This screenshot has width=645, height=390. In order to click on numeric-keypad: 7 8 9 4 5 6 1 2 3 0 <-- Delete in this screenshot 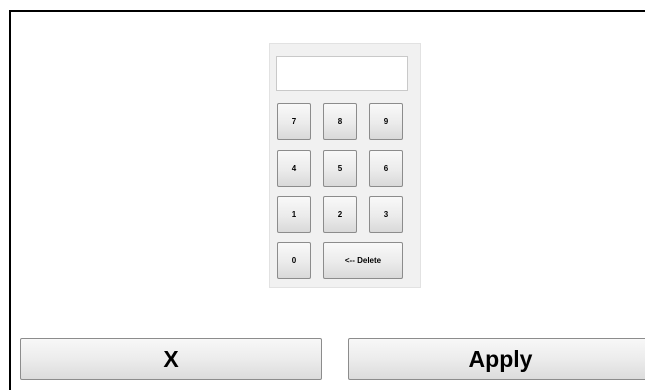, I will do `click(345, 165)`.